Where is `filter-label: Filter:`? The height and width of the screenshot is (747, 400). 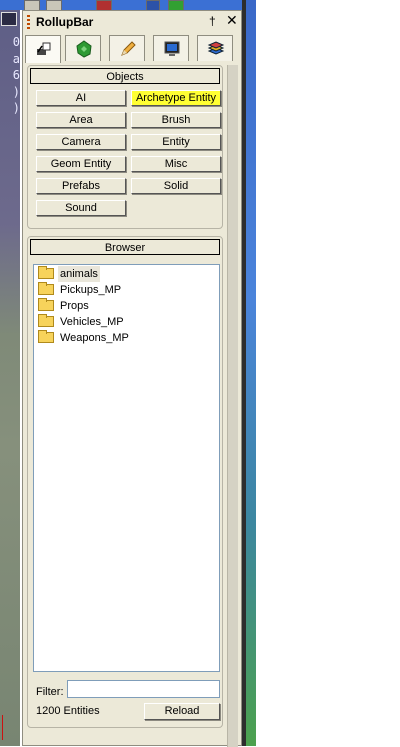 filter-label: Filter: is located at coordinates (50, 692).